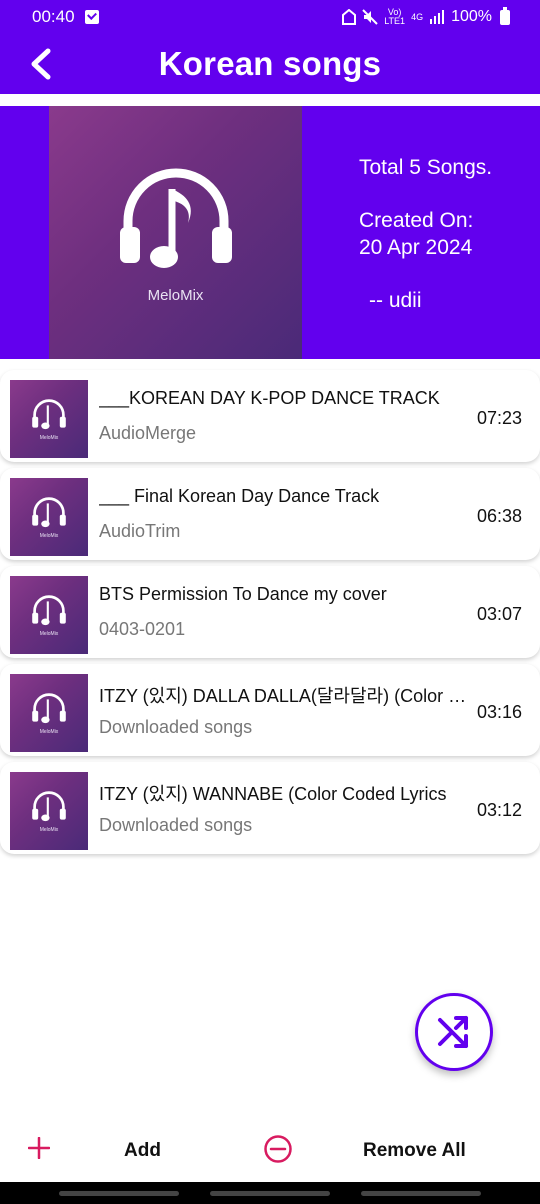 This screenshot has width=540, height=1204. What do you see at coordinates (119, 1193) in the screenshot?
I see `nav-recents` at bounding box center [119, 1193].